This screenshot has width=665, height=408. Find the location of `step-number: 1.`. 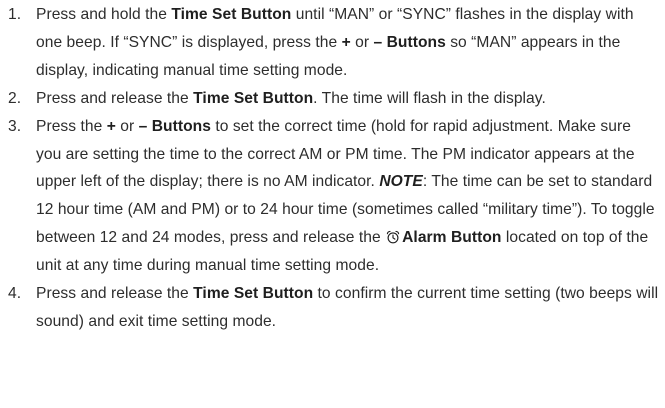

step-number: 1. is located at coordinates (15, 14).